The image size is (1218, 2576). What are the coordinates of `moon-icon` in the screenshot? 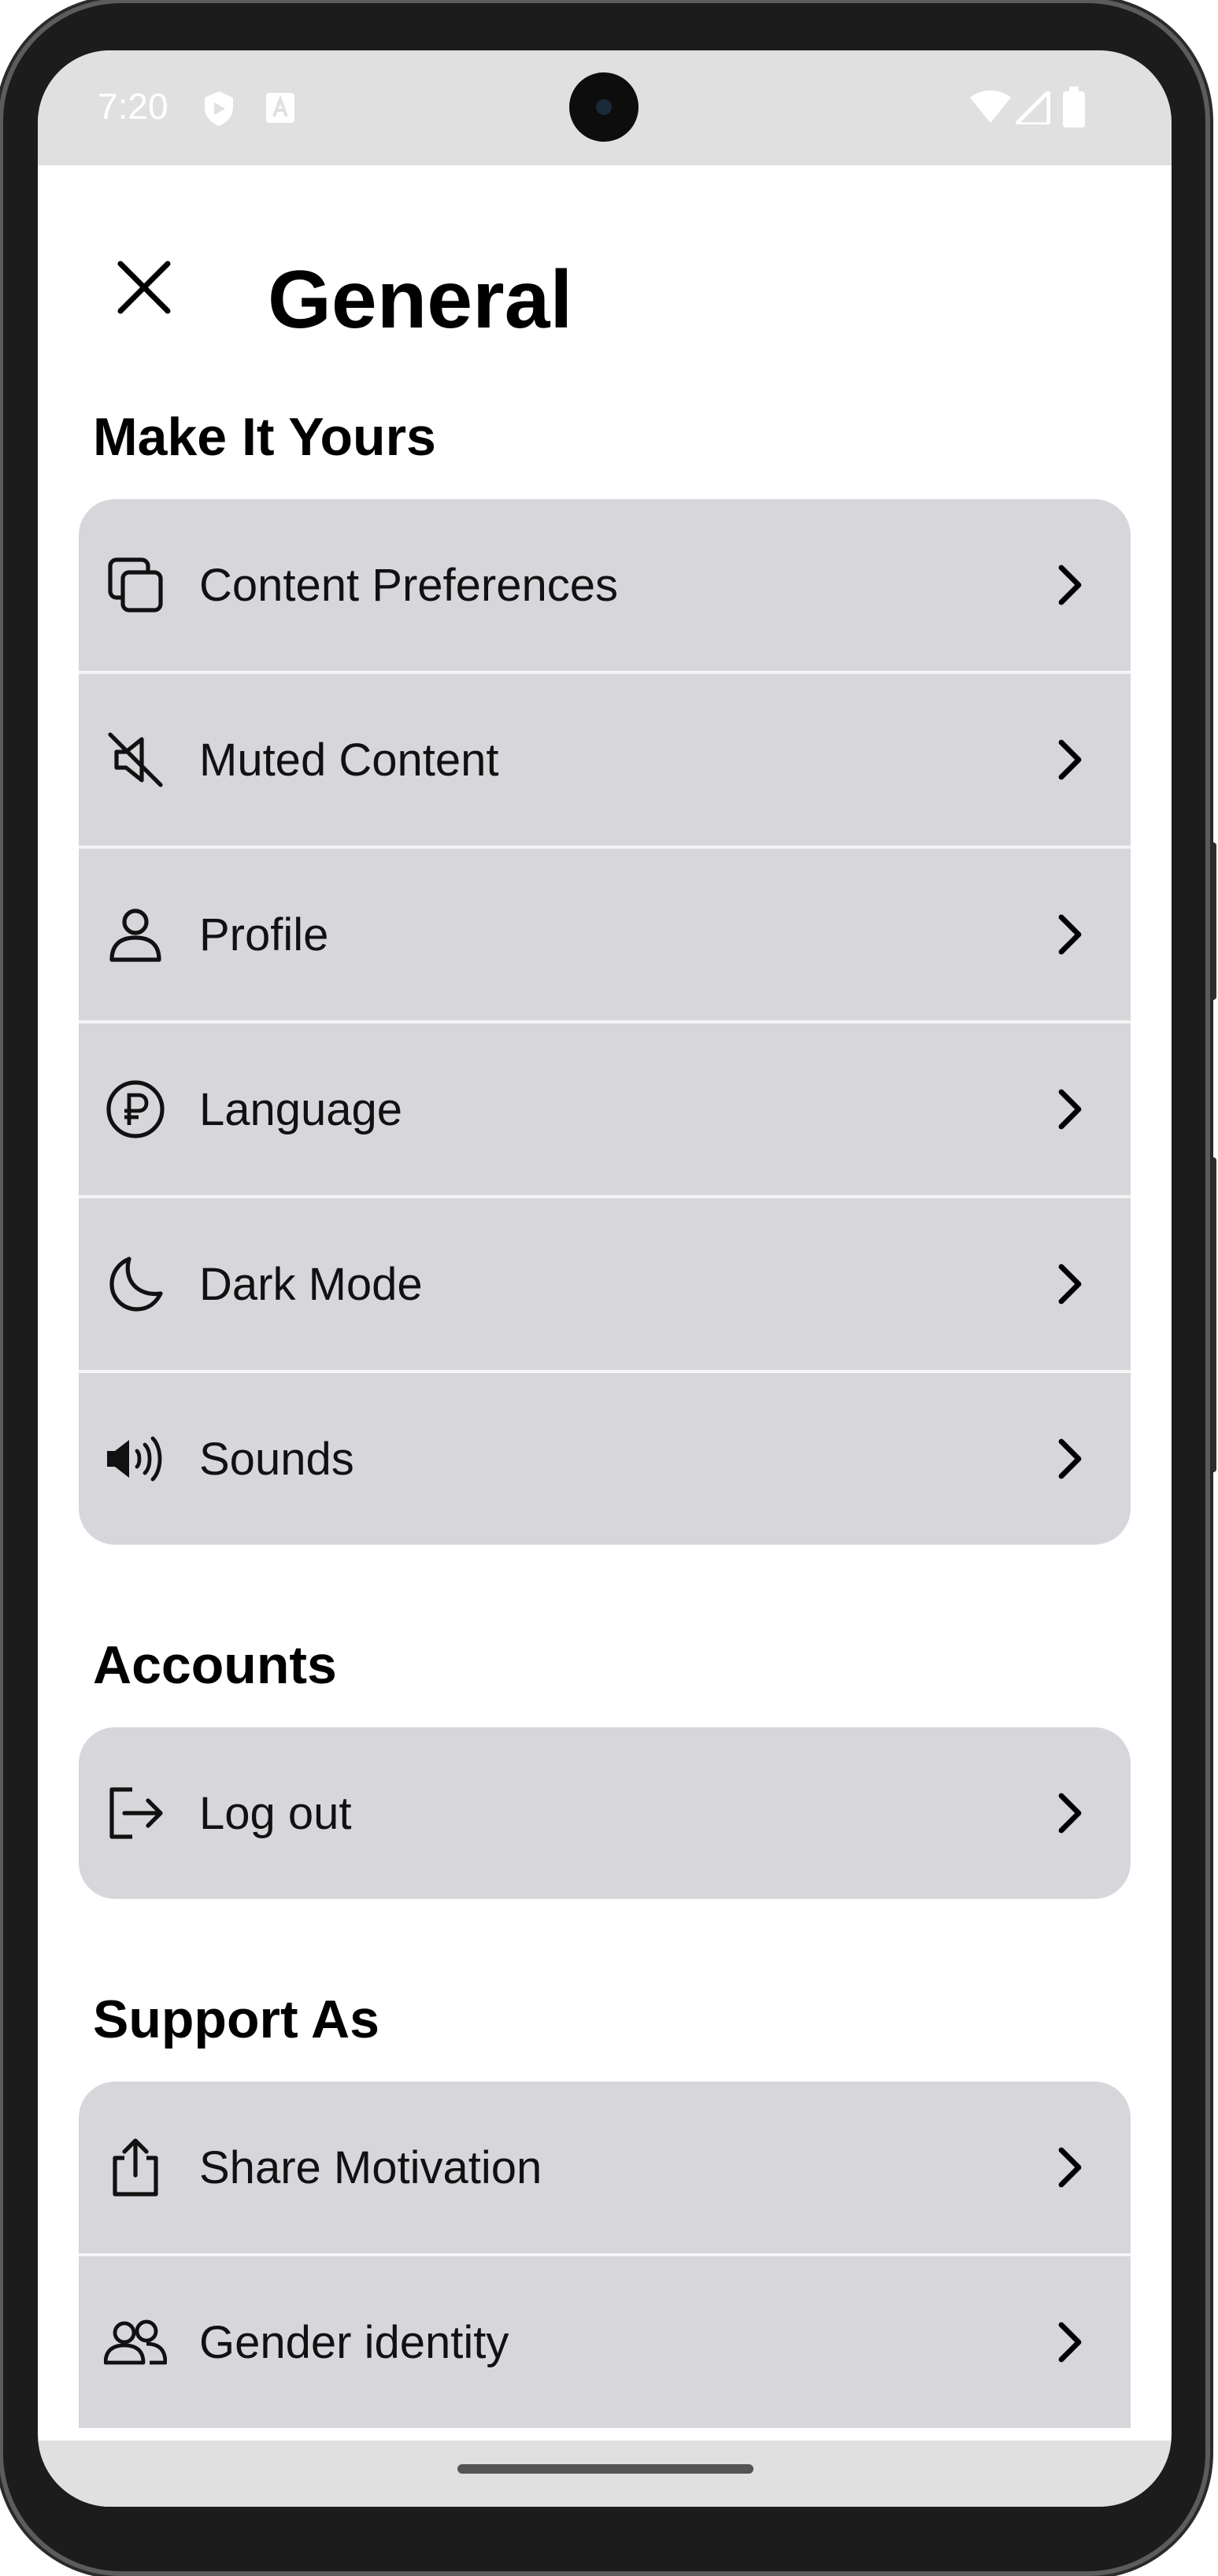 It's located at (135, 1284).